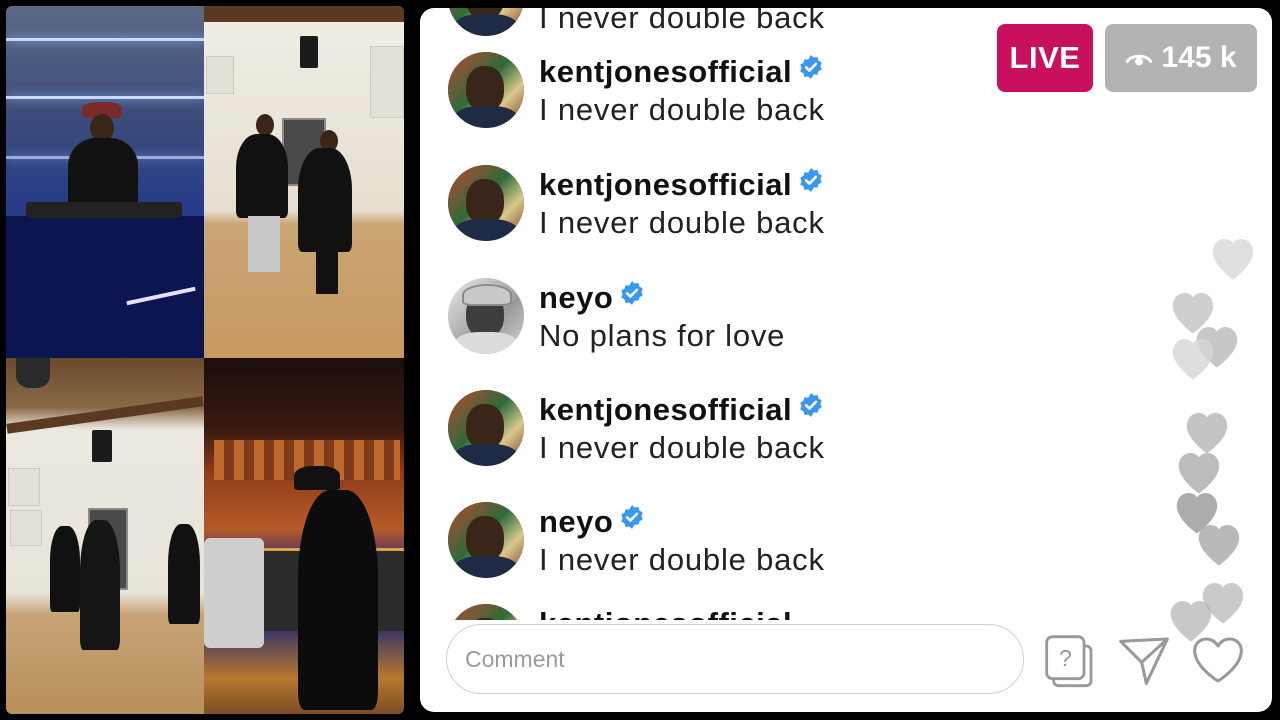 The image size is (1280, 720). Describe the element at coordinates (735, 659) in the screenshot. I see `comment-input` at that location.